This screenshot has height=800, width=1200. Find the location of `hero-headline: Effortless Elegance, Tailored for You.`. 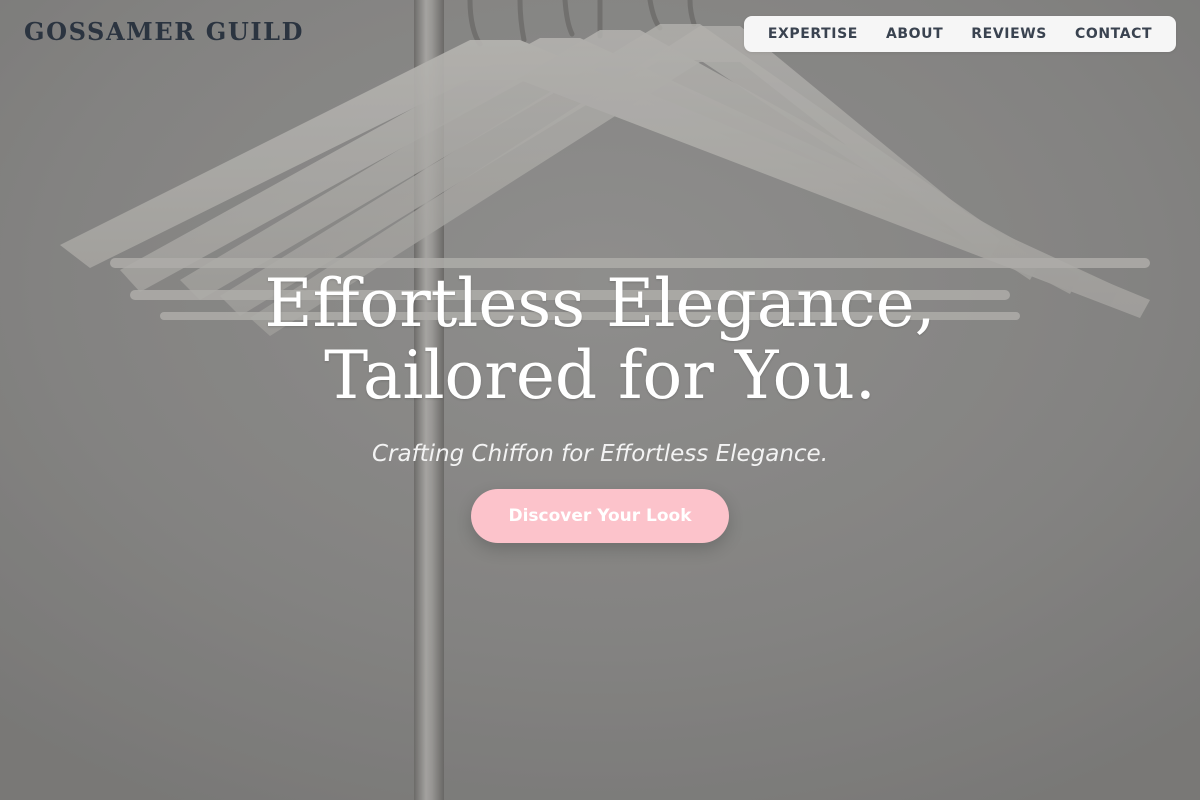

hero-headline: Effortless Elegance, Tailored for You. is located at coordinates (600, 340).